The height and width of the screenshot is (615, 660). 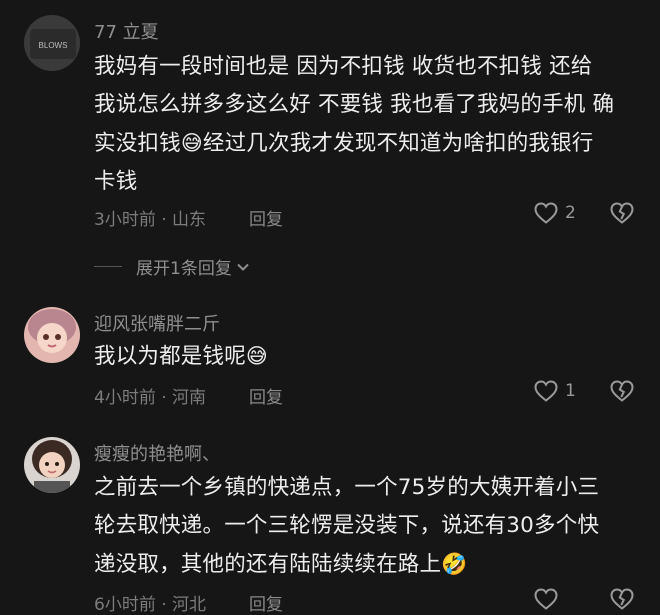 I want to click on comment-time-location: 4小时前 · 河南, so click(x=150, y=398).